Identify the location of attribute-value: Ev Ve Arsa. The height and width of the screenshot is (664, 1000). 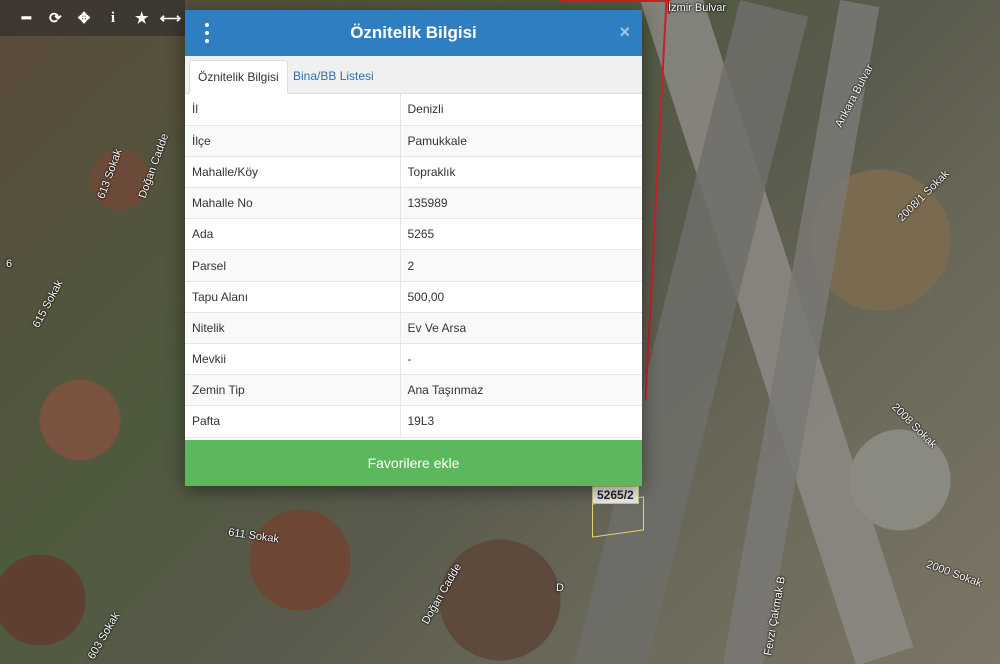
(521, 328).